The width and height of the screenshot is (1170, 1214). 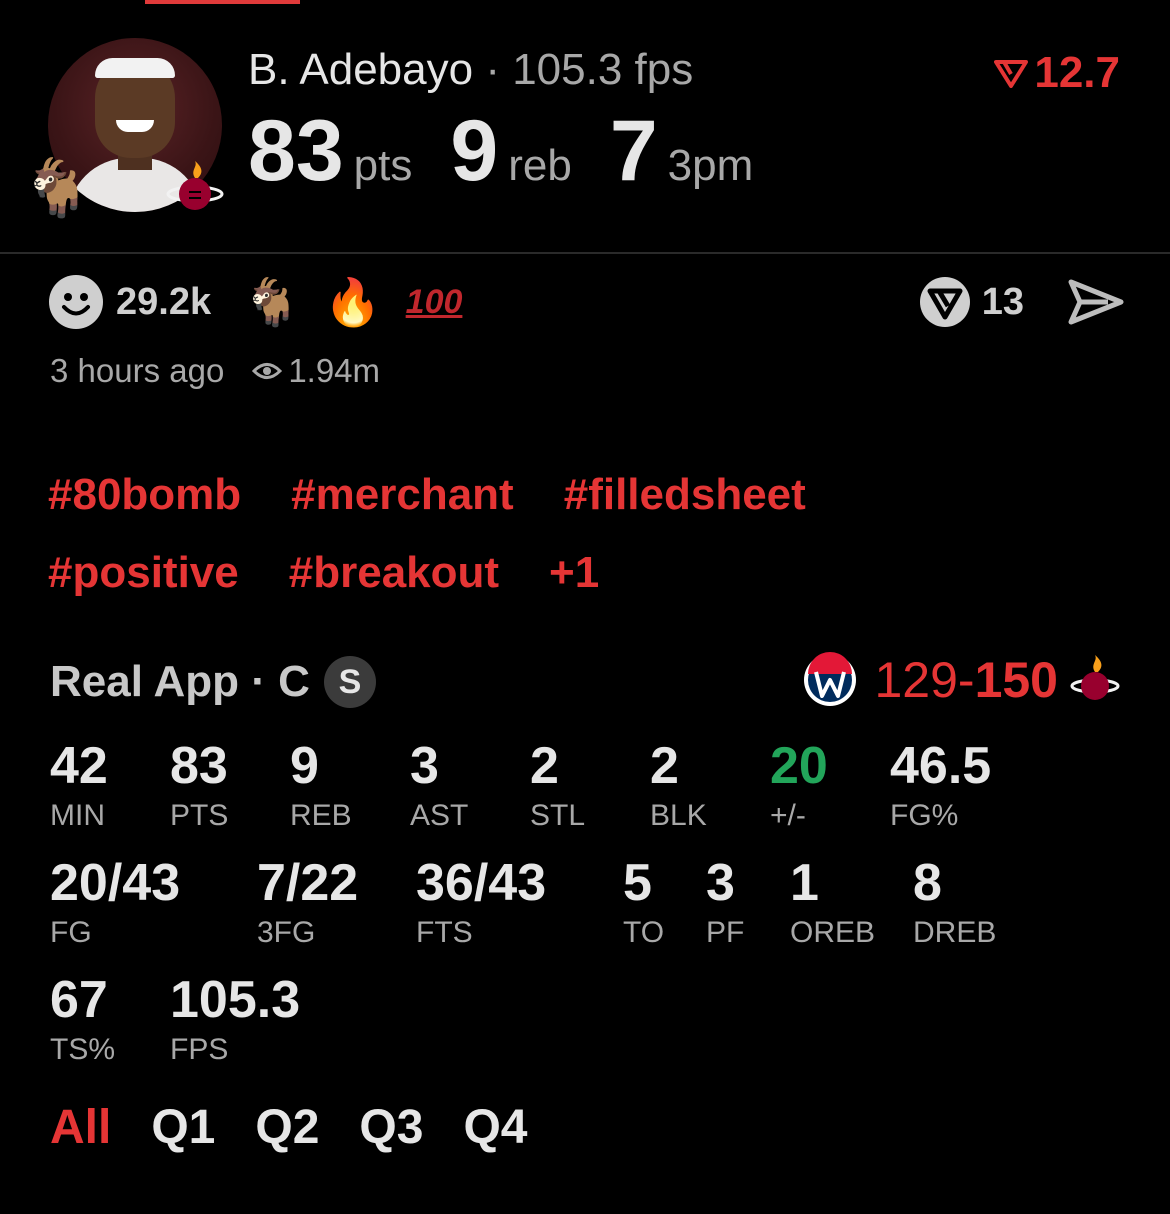 What do you see at coordinates (79, 1000) in the screenshot?
I see `stat-value: 67` at bounding box center [79, 1000].